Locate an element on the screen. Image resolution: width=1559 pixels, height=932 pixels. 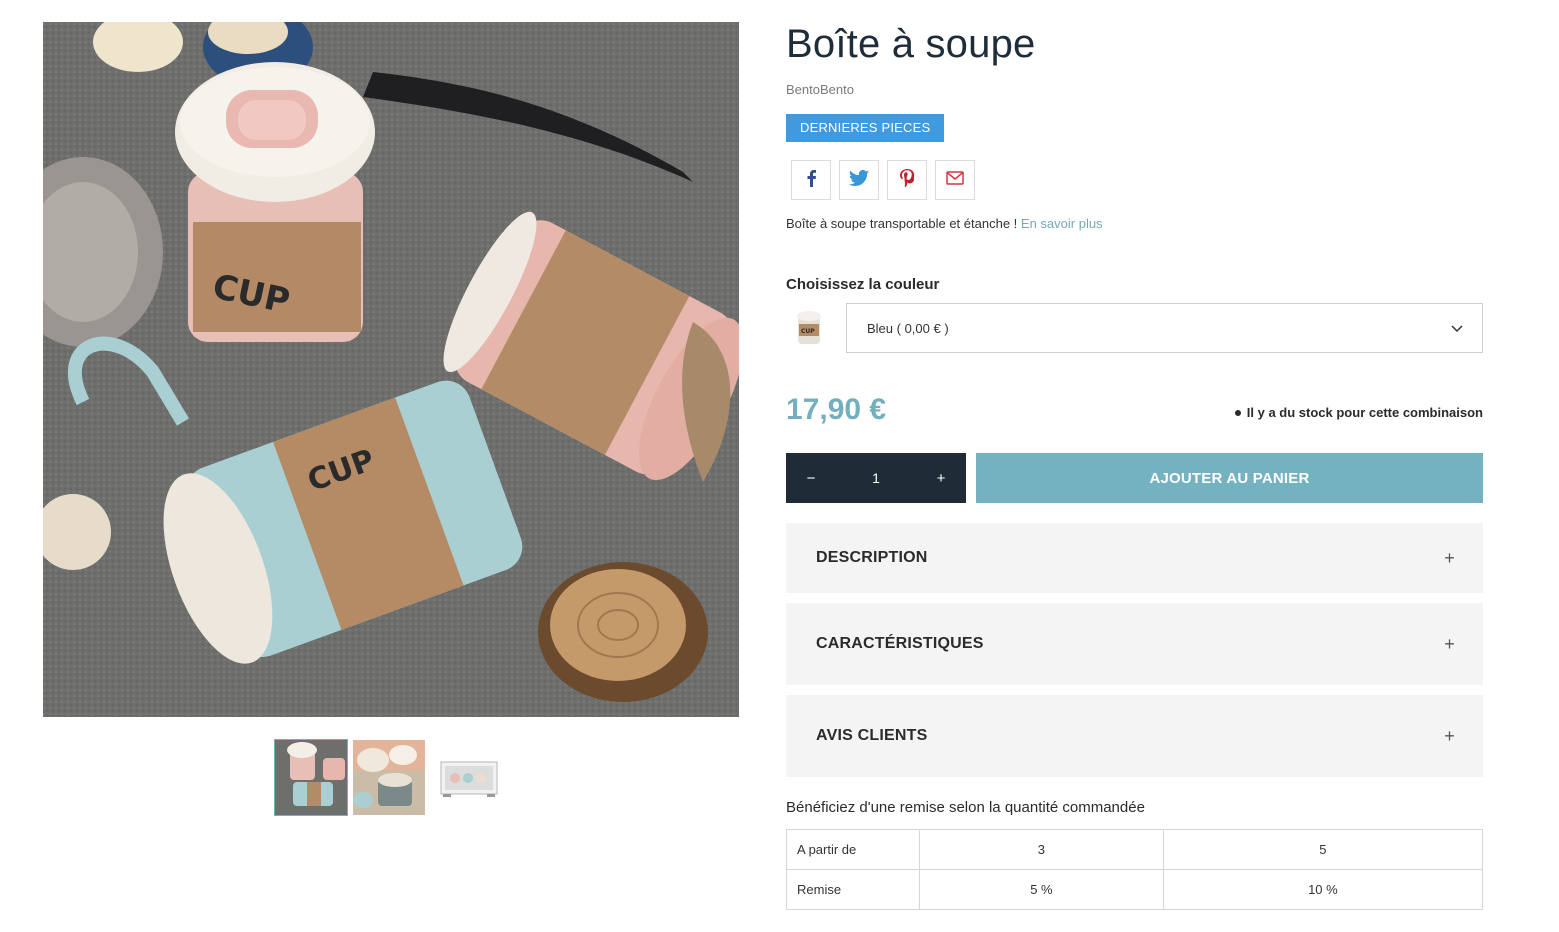
svg-text: CUP is located at coordinates (808, 331).